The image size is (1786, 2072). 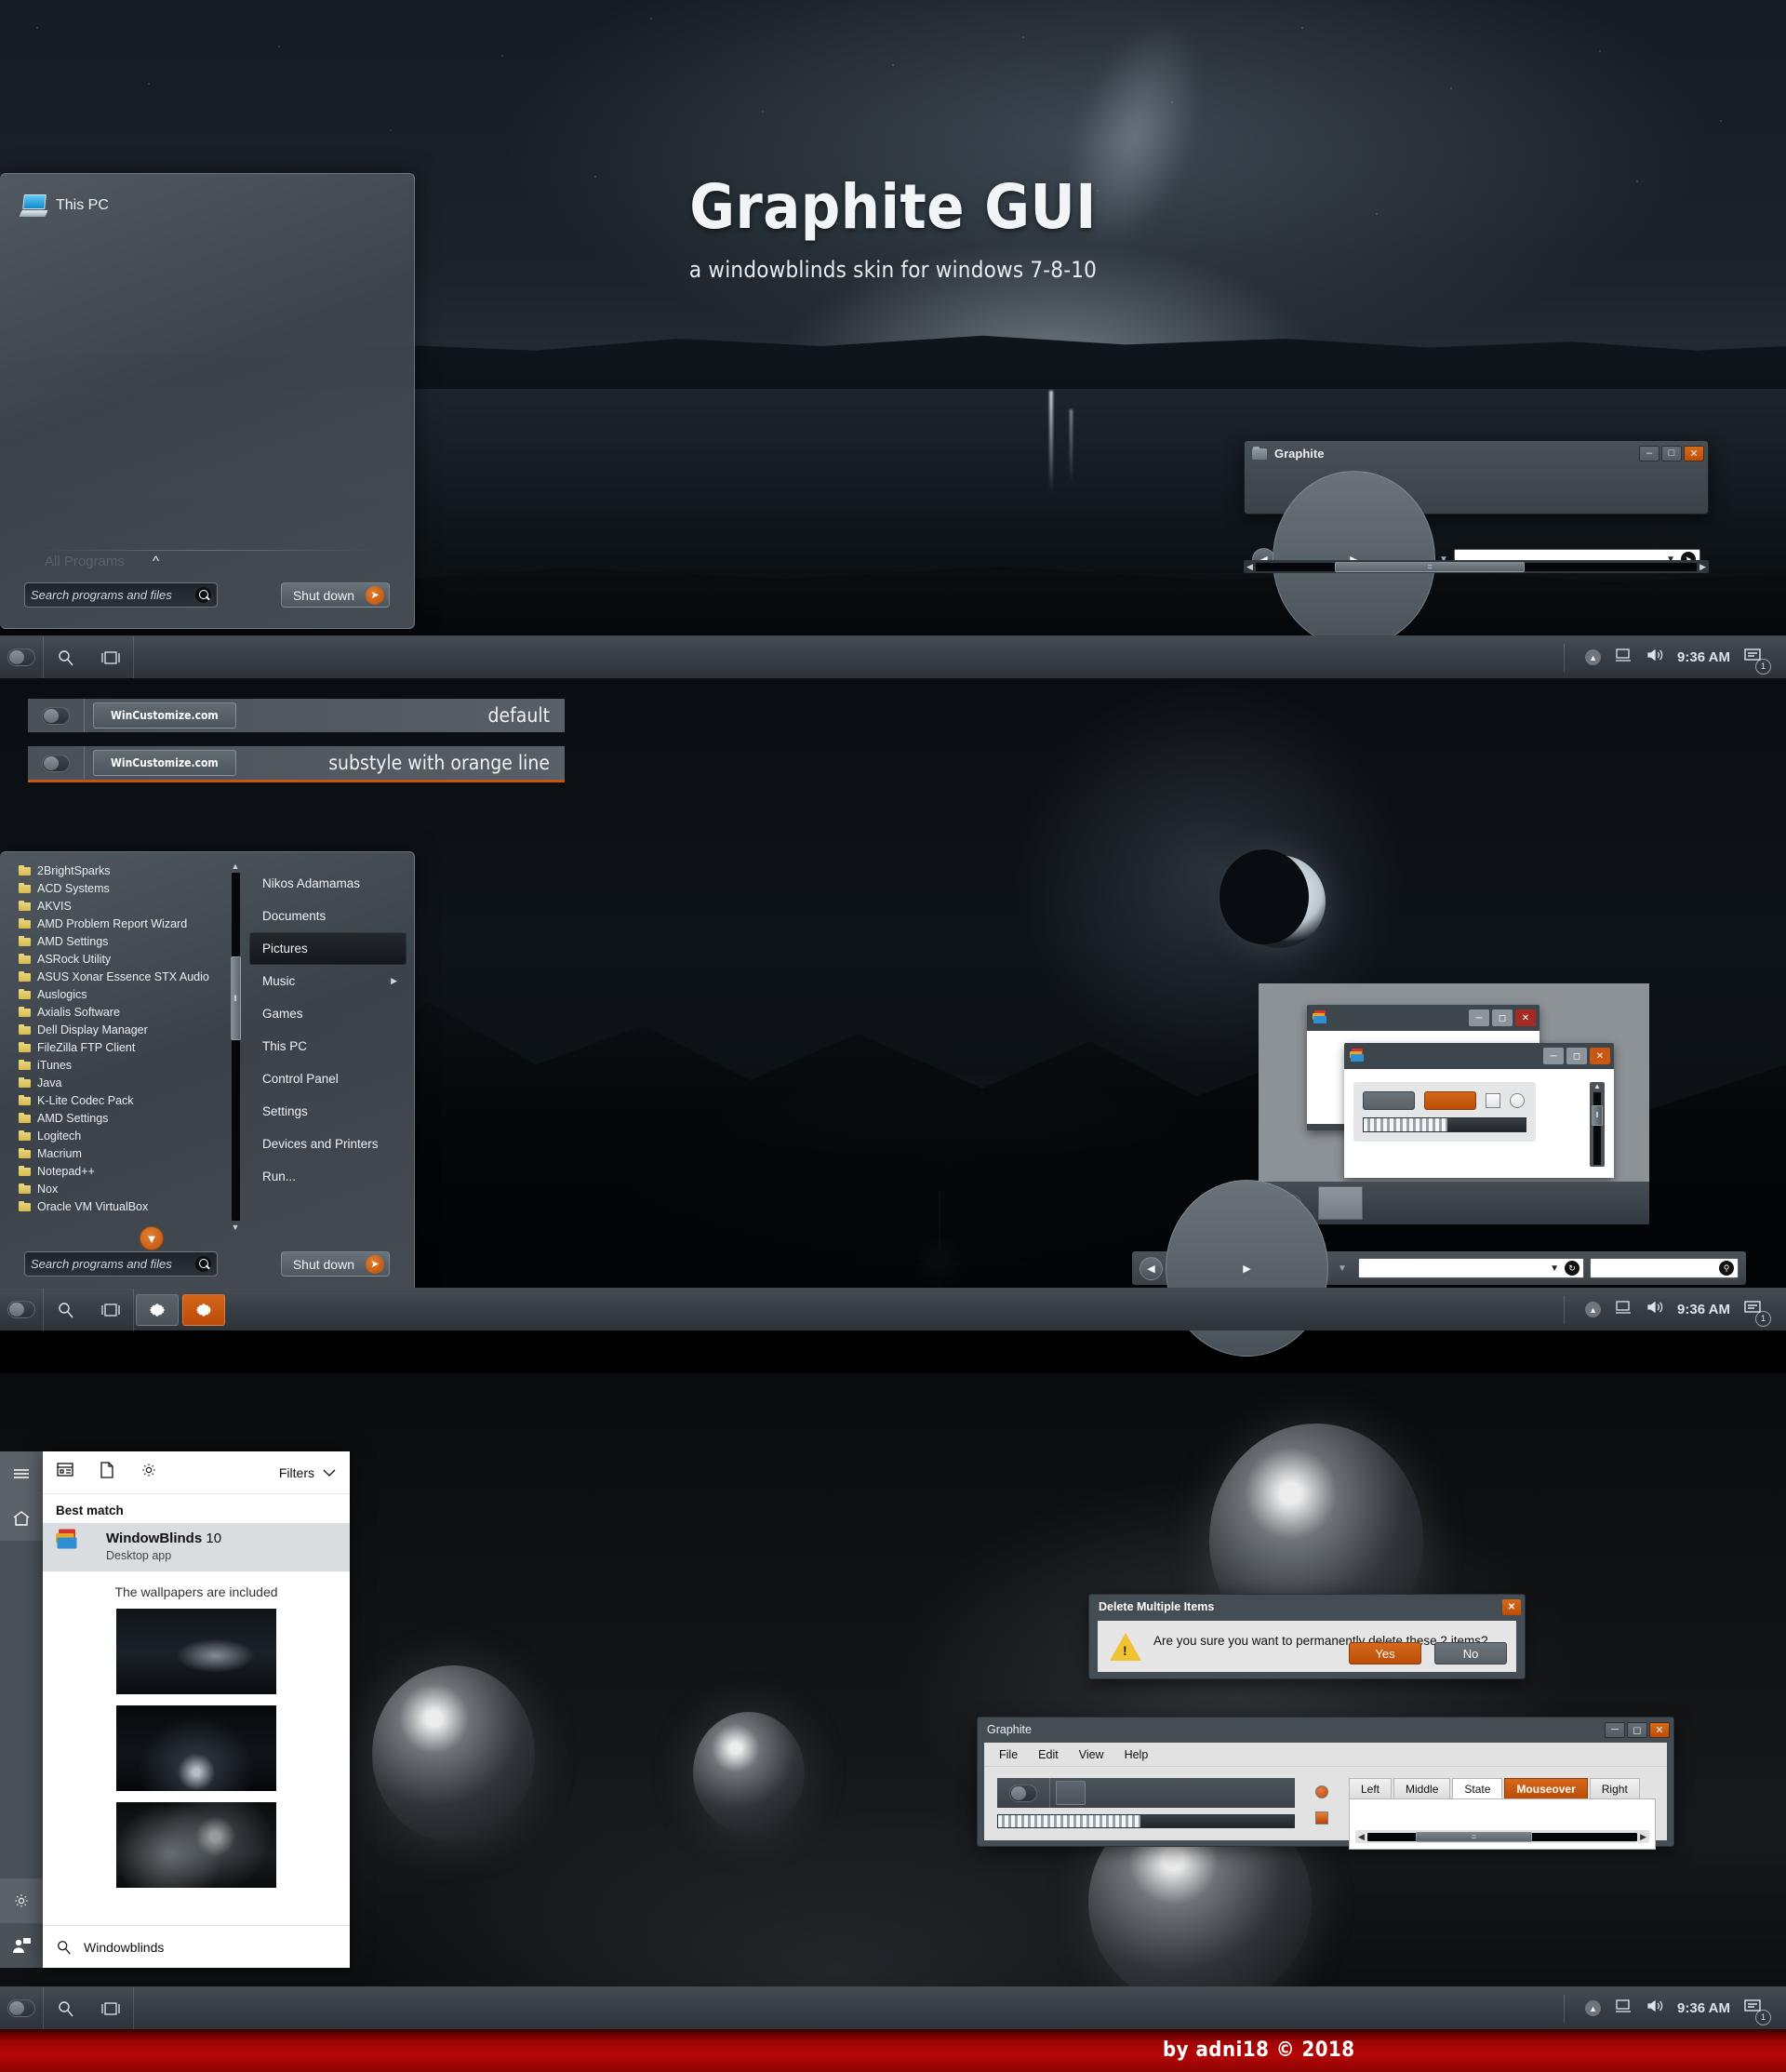 What do you see at coordinates (125, 906) in the screenshot?
I see `list-item: AKVIS` at bounding box center [125, 906].